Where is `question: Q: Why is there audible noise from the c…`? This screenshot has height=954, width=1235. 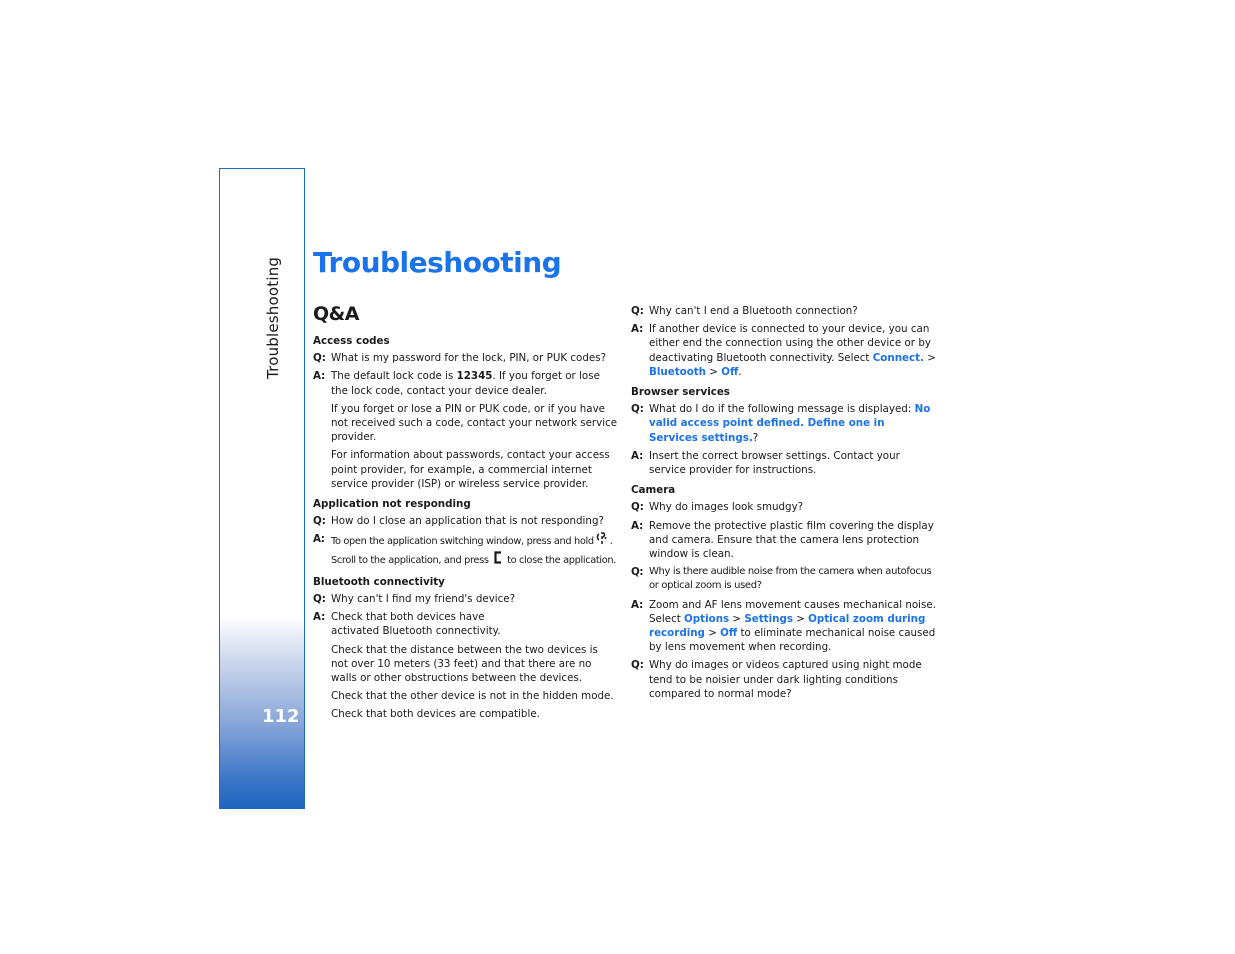 question: Q: Why is there audible noise from the c… is located at coordinates (783, 579).